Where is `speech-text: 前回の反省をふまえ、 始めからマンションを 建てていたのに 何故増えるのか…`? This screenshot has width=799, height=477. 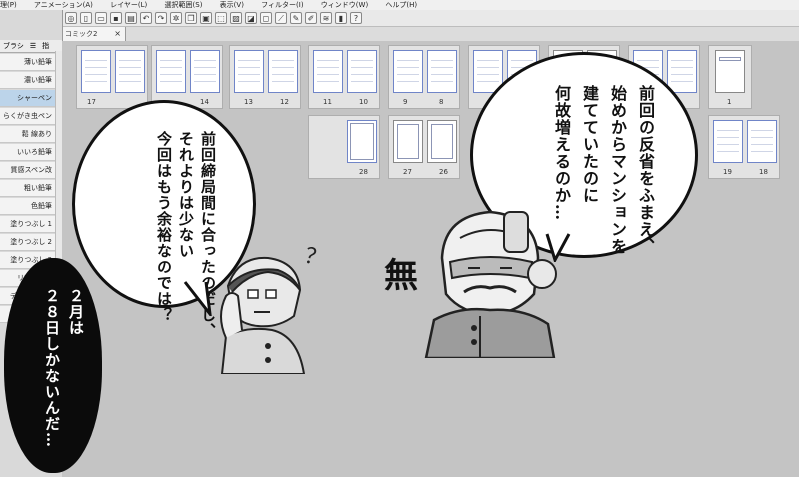
speech-text: 前回の反省をふまえ、 始めからマンションを 建てていたのに 何故増えるのか… is located at coordinates (603, 170).